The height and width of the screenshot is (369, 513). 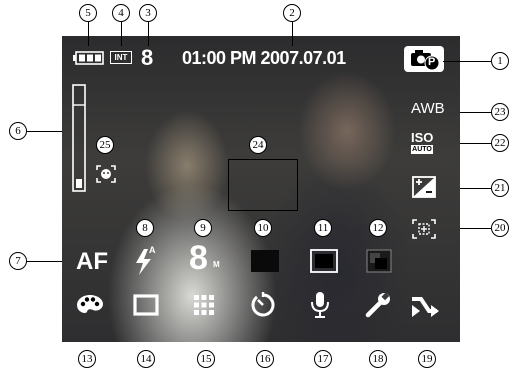 What do you see at coordinates (92, 261) in the screenshot?
I see `focus-mode: AF` at bounding box center [92, 261].